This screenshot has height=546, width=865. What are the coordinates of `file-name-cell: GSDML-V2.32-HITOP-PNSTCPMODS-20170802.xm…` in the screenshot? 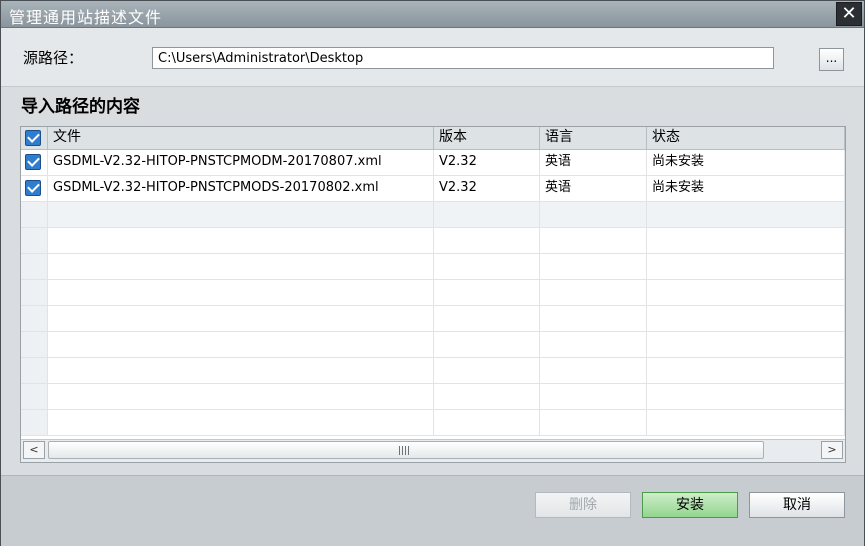 It's located at (241, 188).